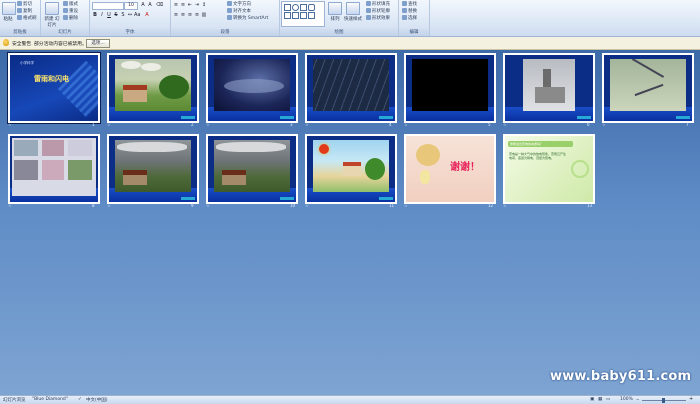  What do you see at coordinates (375, 169) in the screenshot?
I see `tree-shape` at bounding box center [375, 169].